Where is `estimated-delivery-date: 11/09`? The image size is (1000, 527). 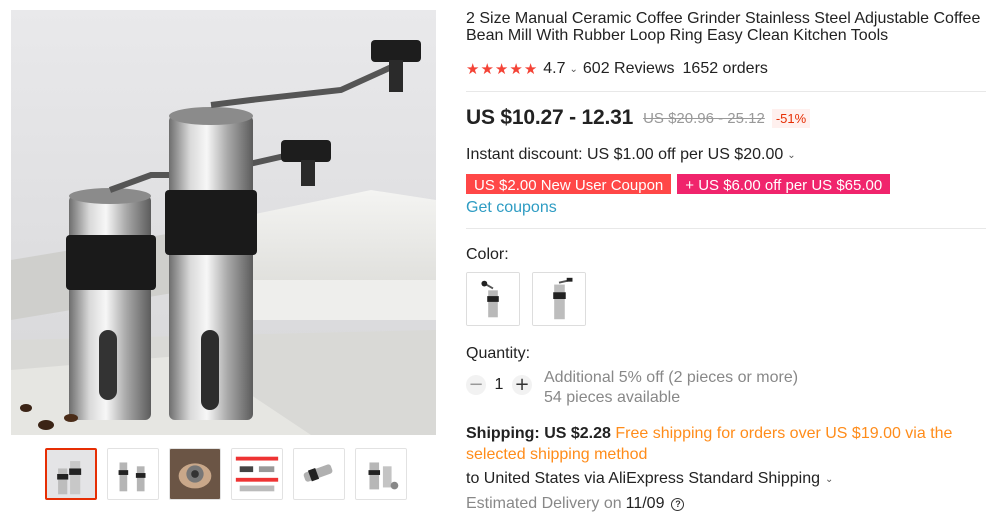
estimated-delivery-date: 11/09 is located at coordinates (645, 503).